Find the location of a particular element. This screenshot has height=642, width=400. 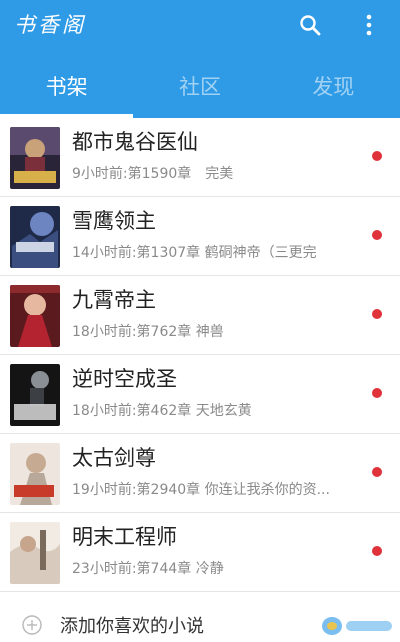

tab-bar: 书架 社区 发现 is located at coordinates (200, 89).